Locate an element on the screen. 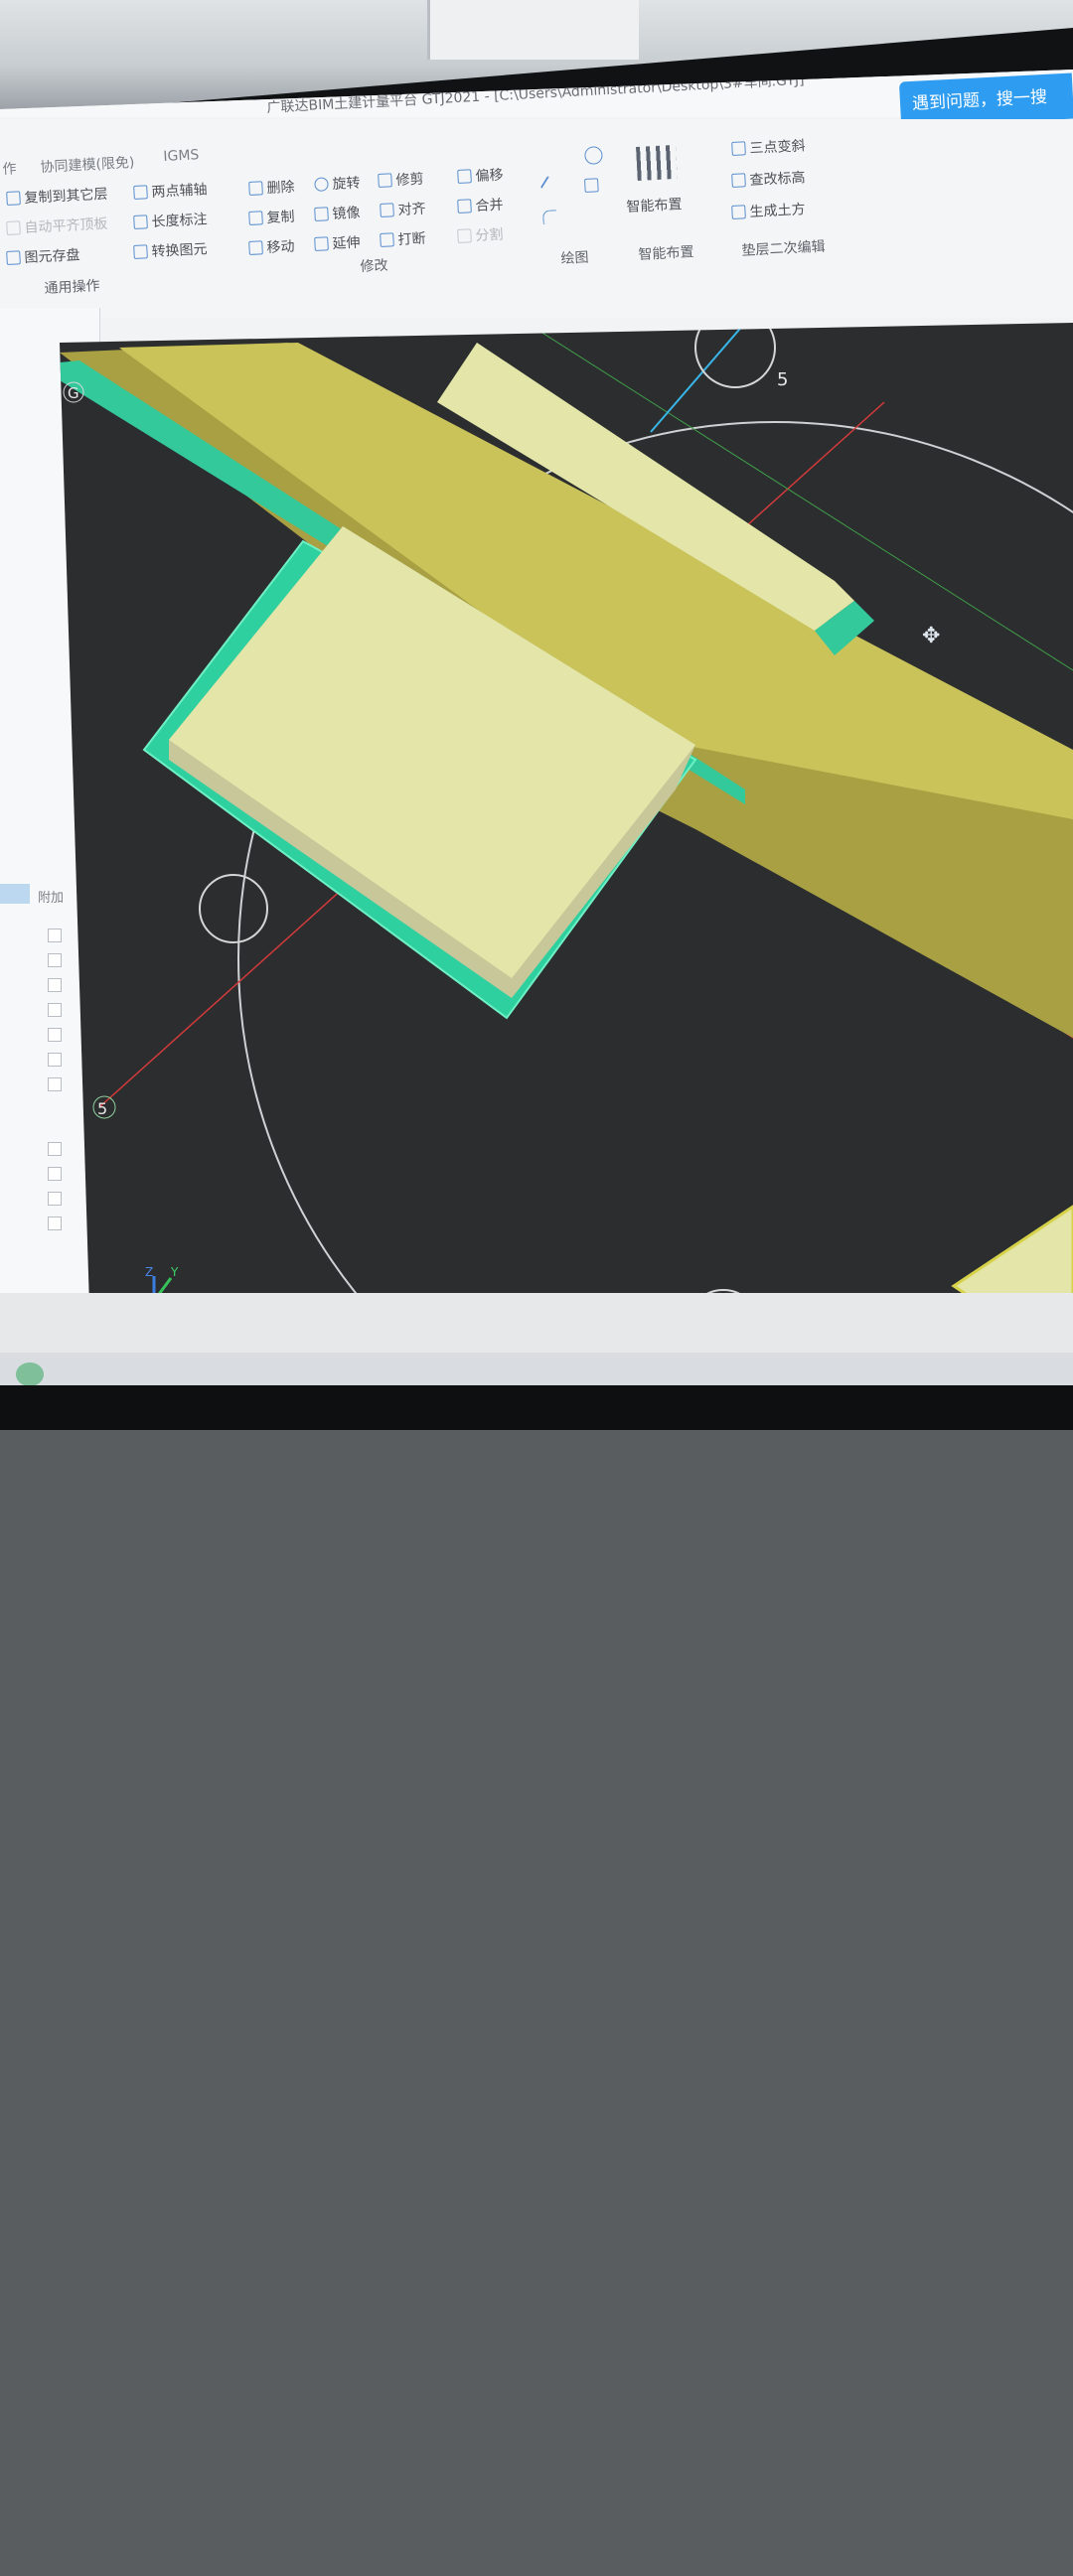  rotate-icon is located at coordinates (321, 184).